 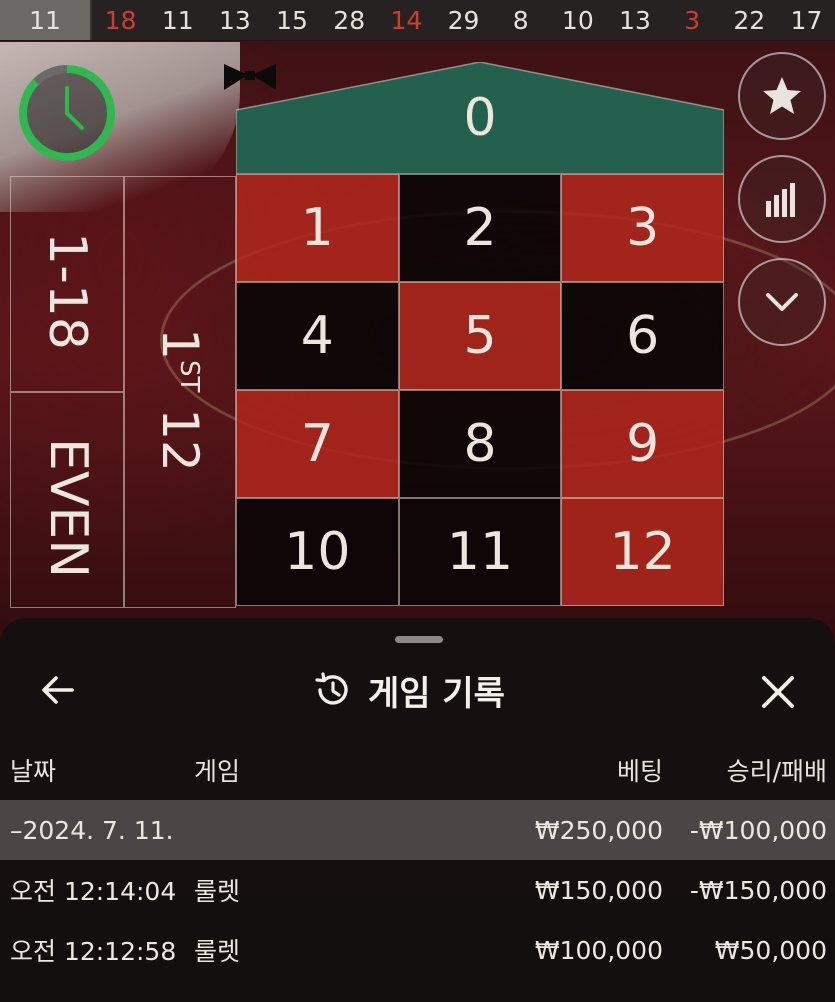 What do you see at coordinates (317, 444) in the screenshot?
I see `bet-number-7: 7` at bounding box center [317, 444].